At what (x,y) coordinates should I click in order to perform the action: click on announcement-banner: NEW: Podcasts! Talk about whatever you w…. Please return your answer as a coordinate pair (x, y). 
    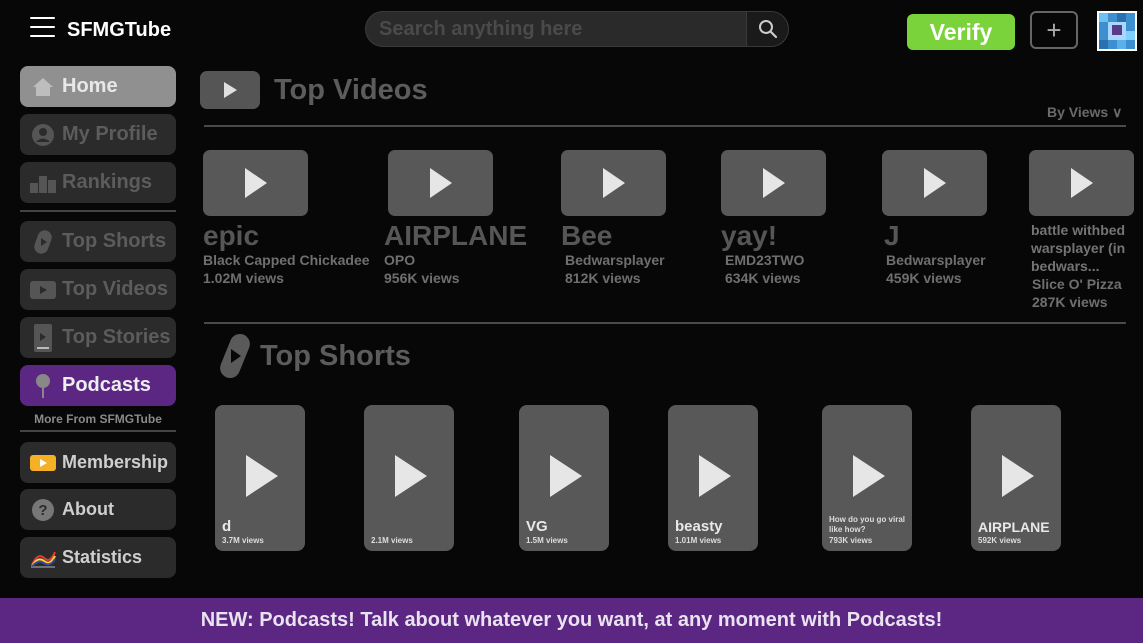
    Looking at the image, I should click on (571, 620).